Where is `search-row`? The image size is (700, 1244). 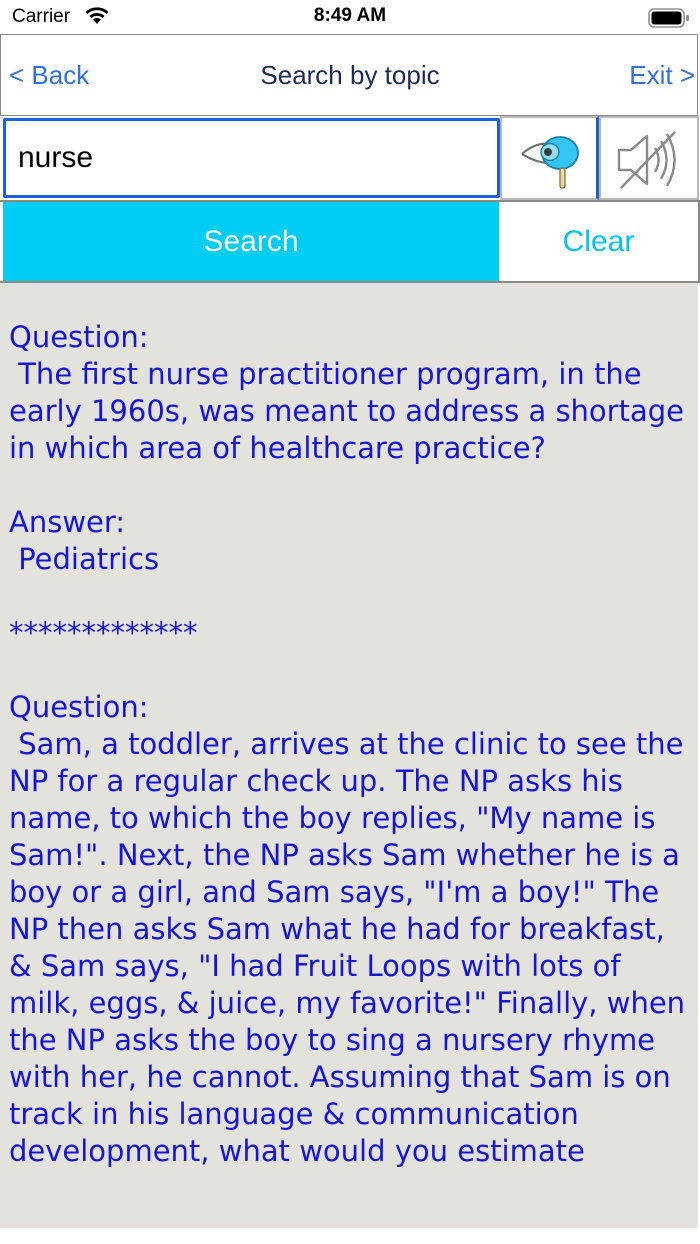
search-row is located at coordinates (350, 158).